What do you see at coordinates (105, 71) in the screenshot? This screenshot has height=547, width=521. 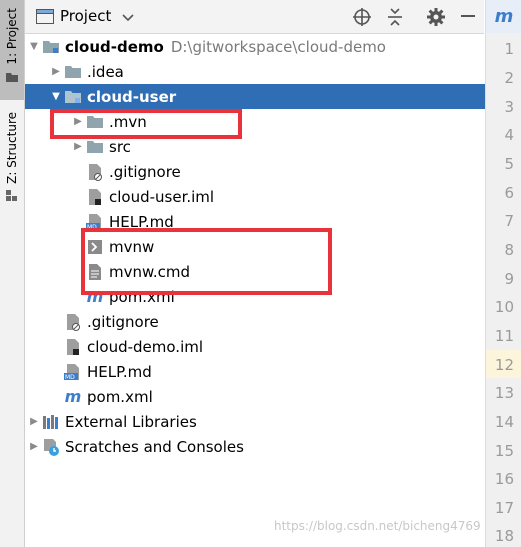 I see `tree-item-label: .idea` at bounding box center [105, 71].